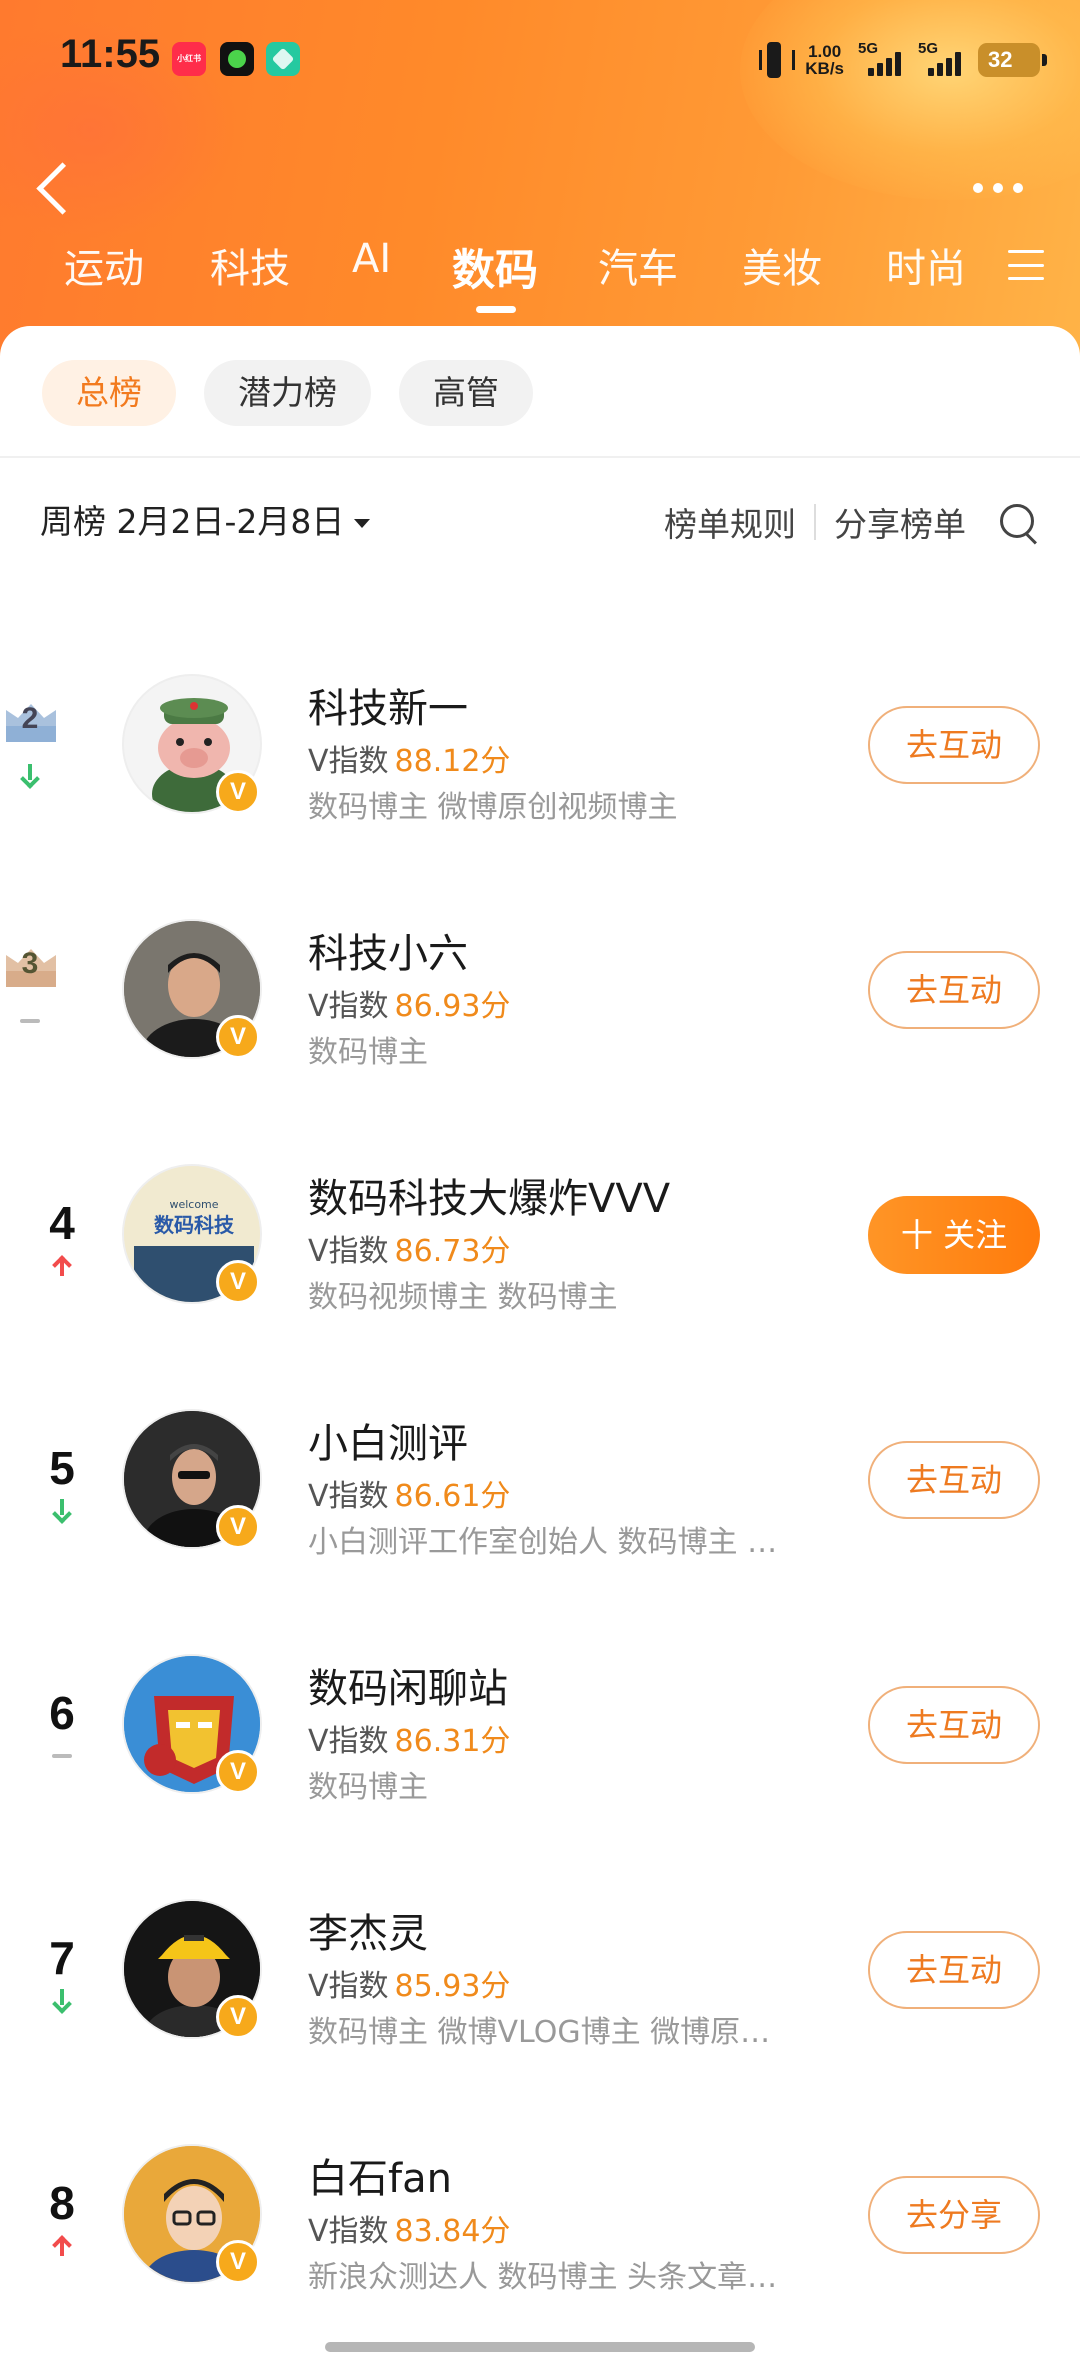 Image resolution: width=1080 pixels, height=2376 pixels. I want to click on v-index-value: 86.61分, so click(452, 1496).